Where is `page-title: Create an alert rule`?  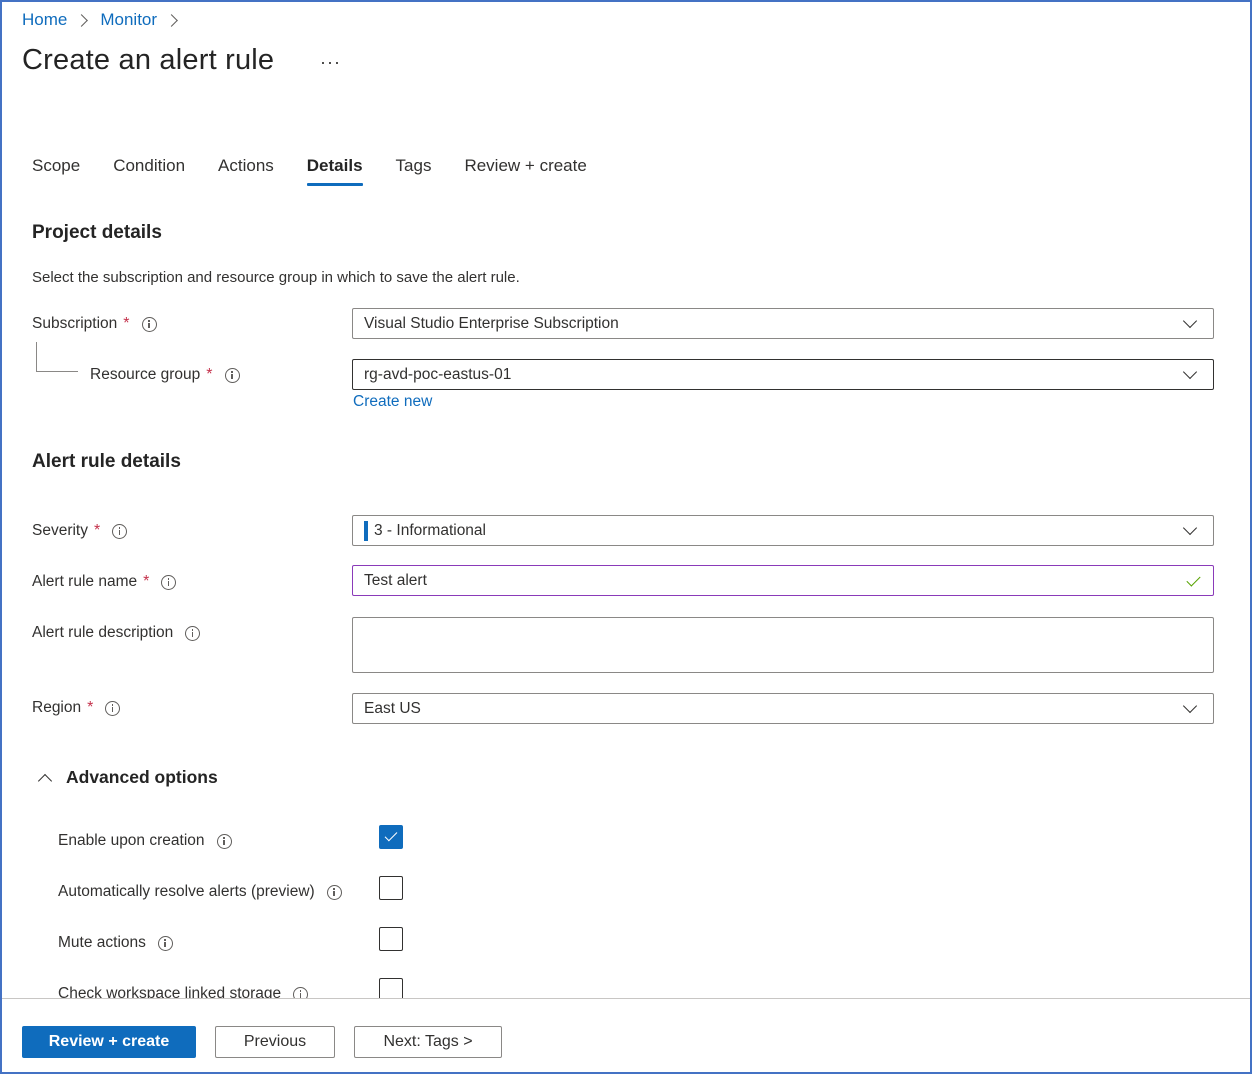 page-title: Create an alert rule is located at coordinates (148, 60).